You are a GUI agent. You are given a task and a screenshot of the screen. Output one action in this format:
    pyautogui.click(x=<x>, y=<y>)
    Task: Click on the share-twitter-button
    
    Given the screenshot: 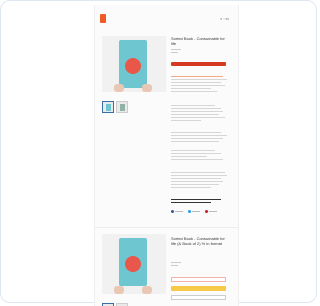 What is the action you would take?
    pyautogui.click(x=194, y=211)
    